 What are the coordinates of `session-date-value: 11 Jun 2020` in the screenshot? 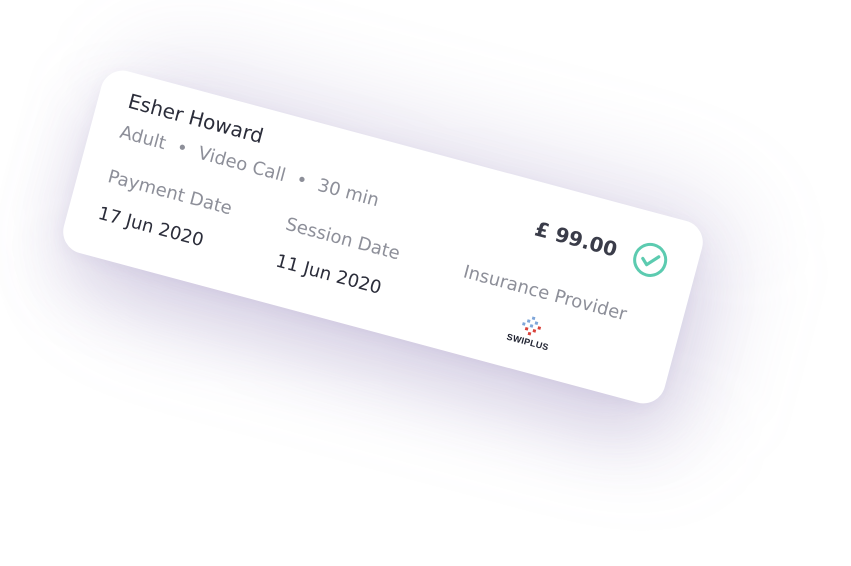 It's located at (328, 274).